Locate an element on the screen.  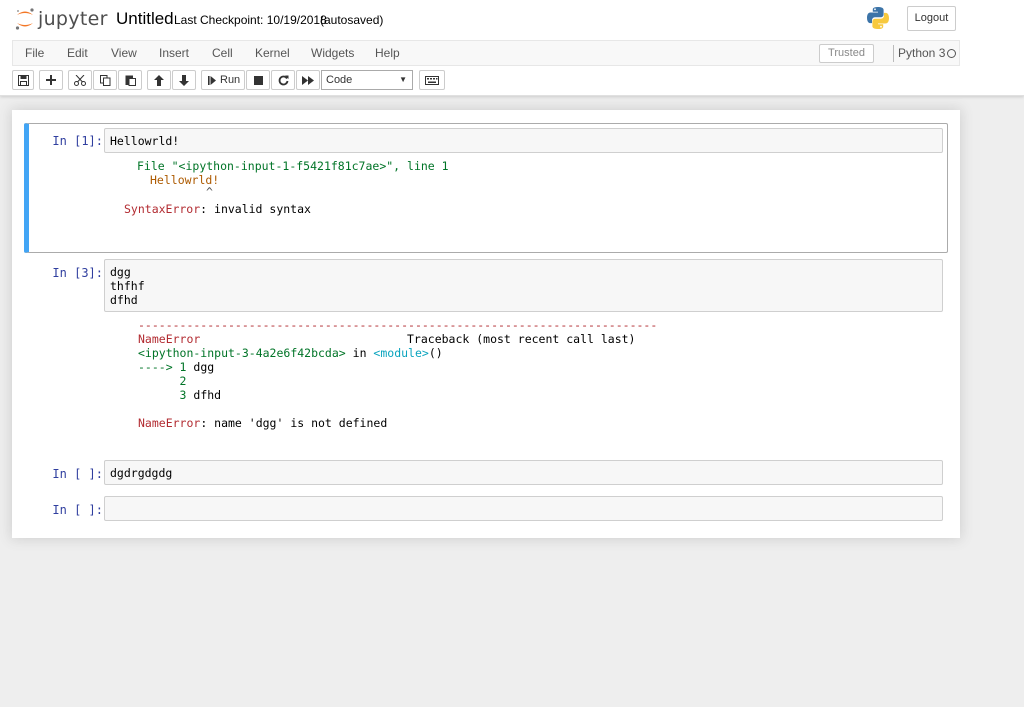
output-file-label: File is located at coordinates (154, 166).